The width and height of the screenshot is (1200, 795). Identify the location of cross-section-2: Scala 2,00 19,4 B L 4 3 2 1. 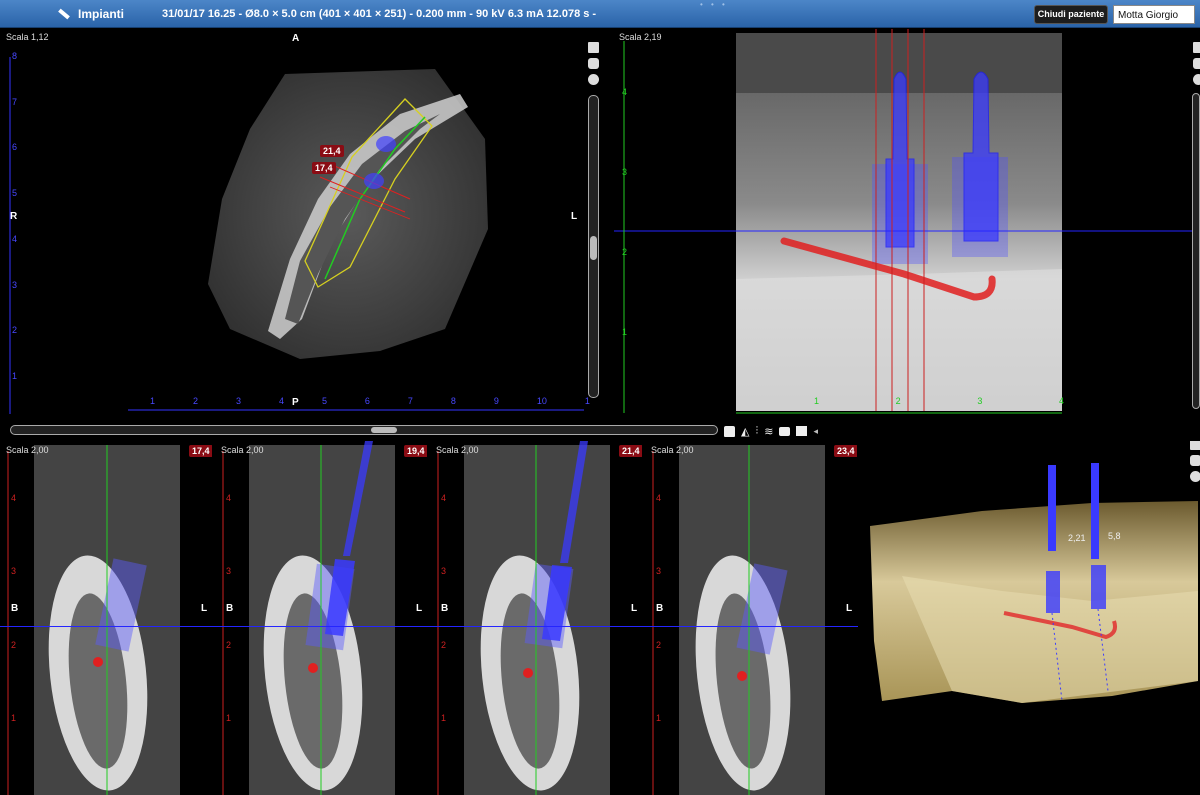
(321, 618).